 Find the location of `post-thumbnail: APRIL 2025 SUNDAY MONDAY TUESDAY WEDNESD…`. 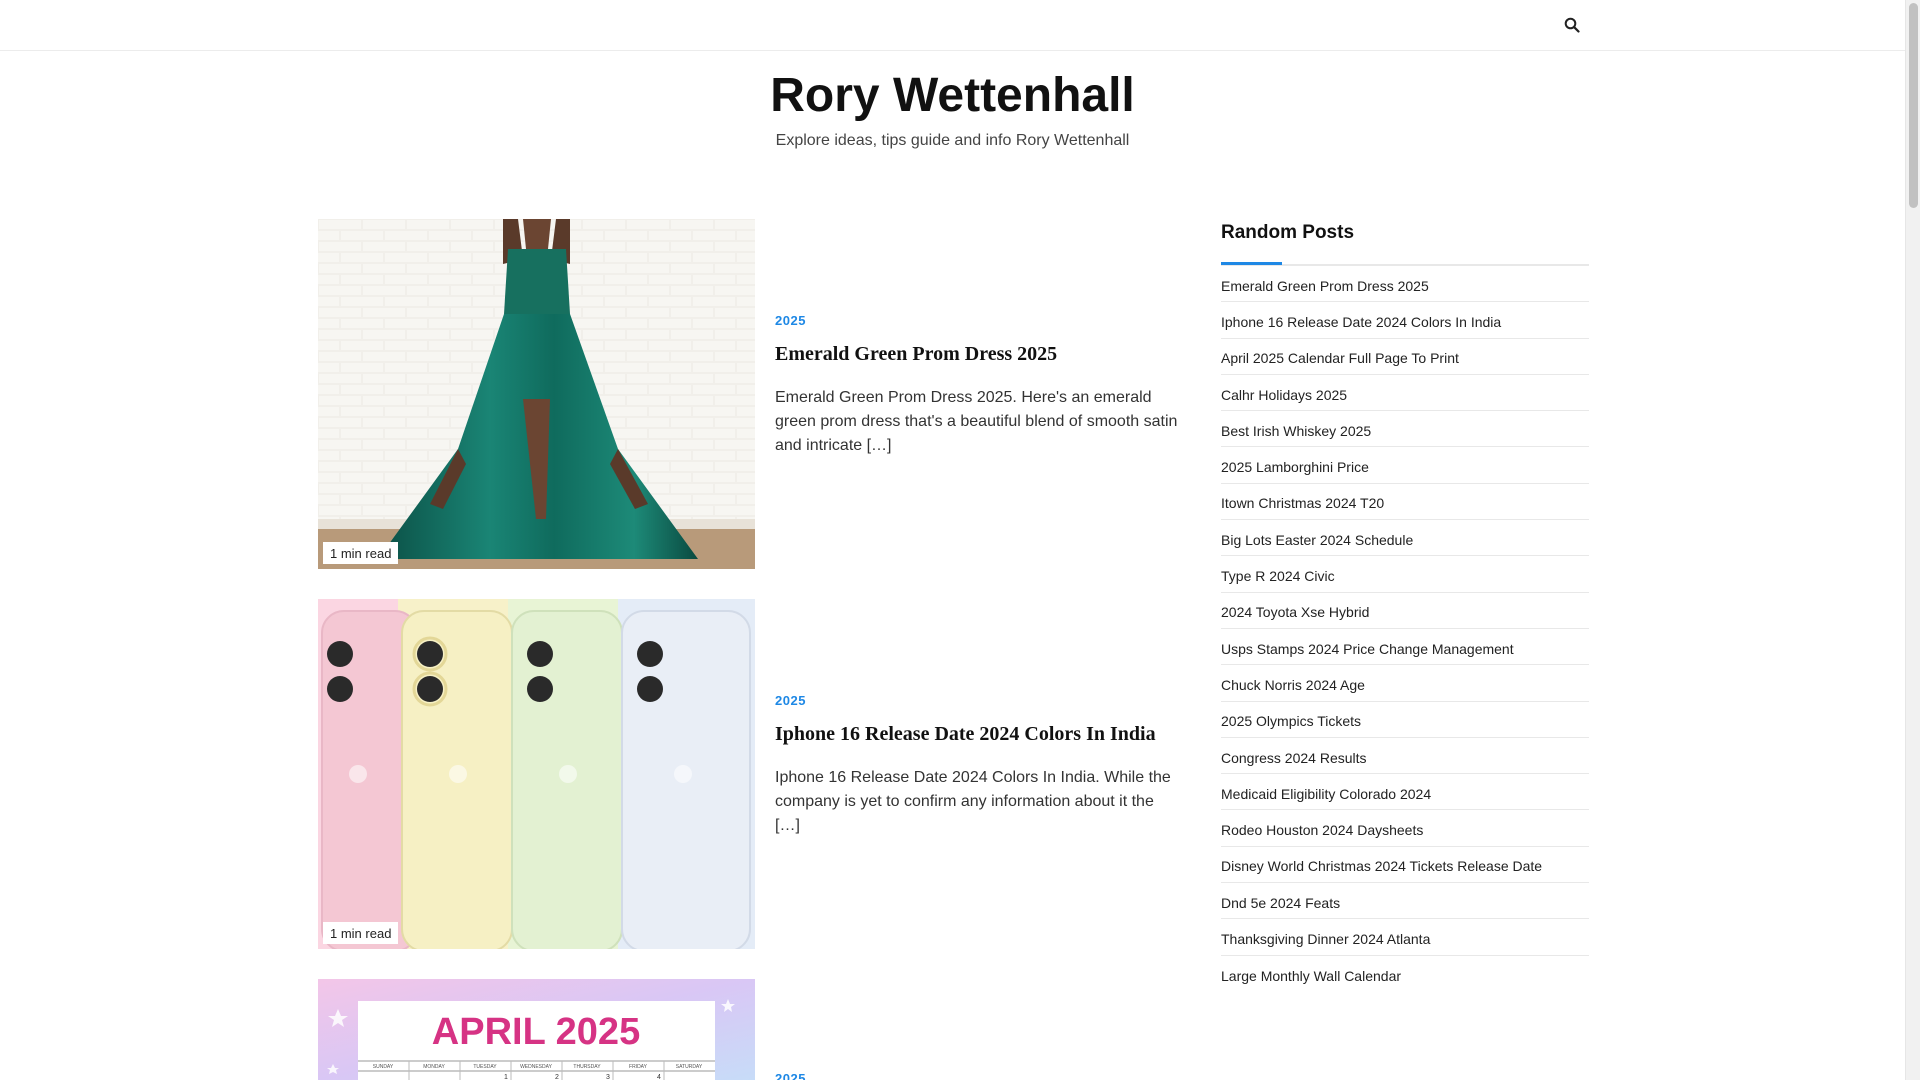

post-thumbnail: APRIL 2025 SUNDAY MONDAY TUESDAY WEDNESD… is located at coordinates (536, 1029).